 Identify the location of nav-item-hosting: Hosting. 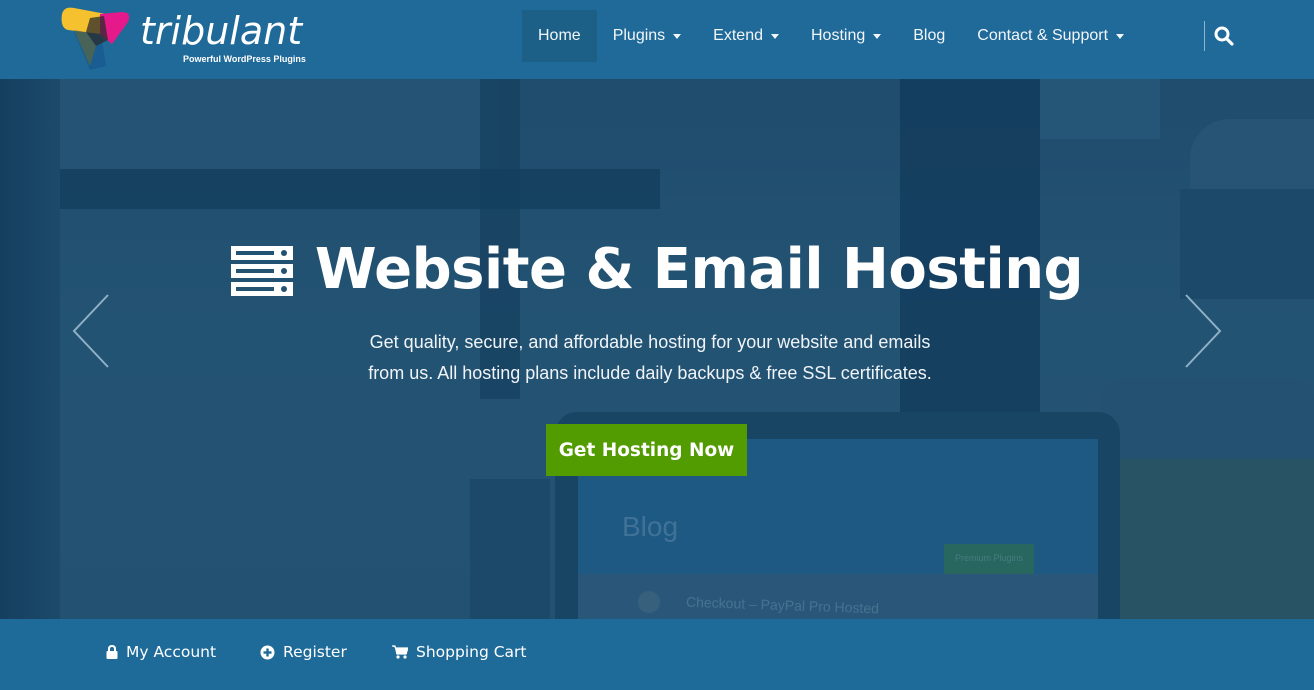
(846, 36).